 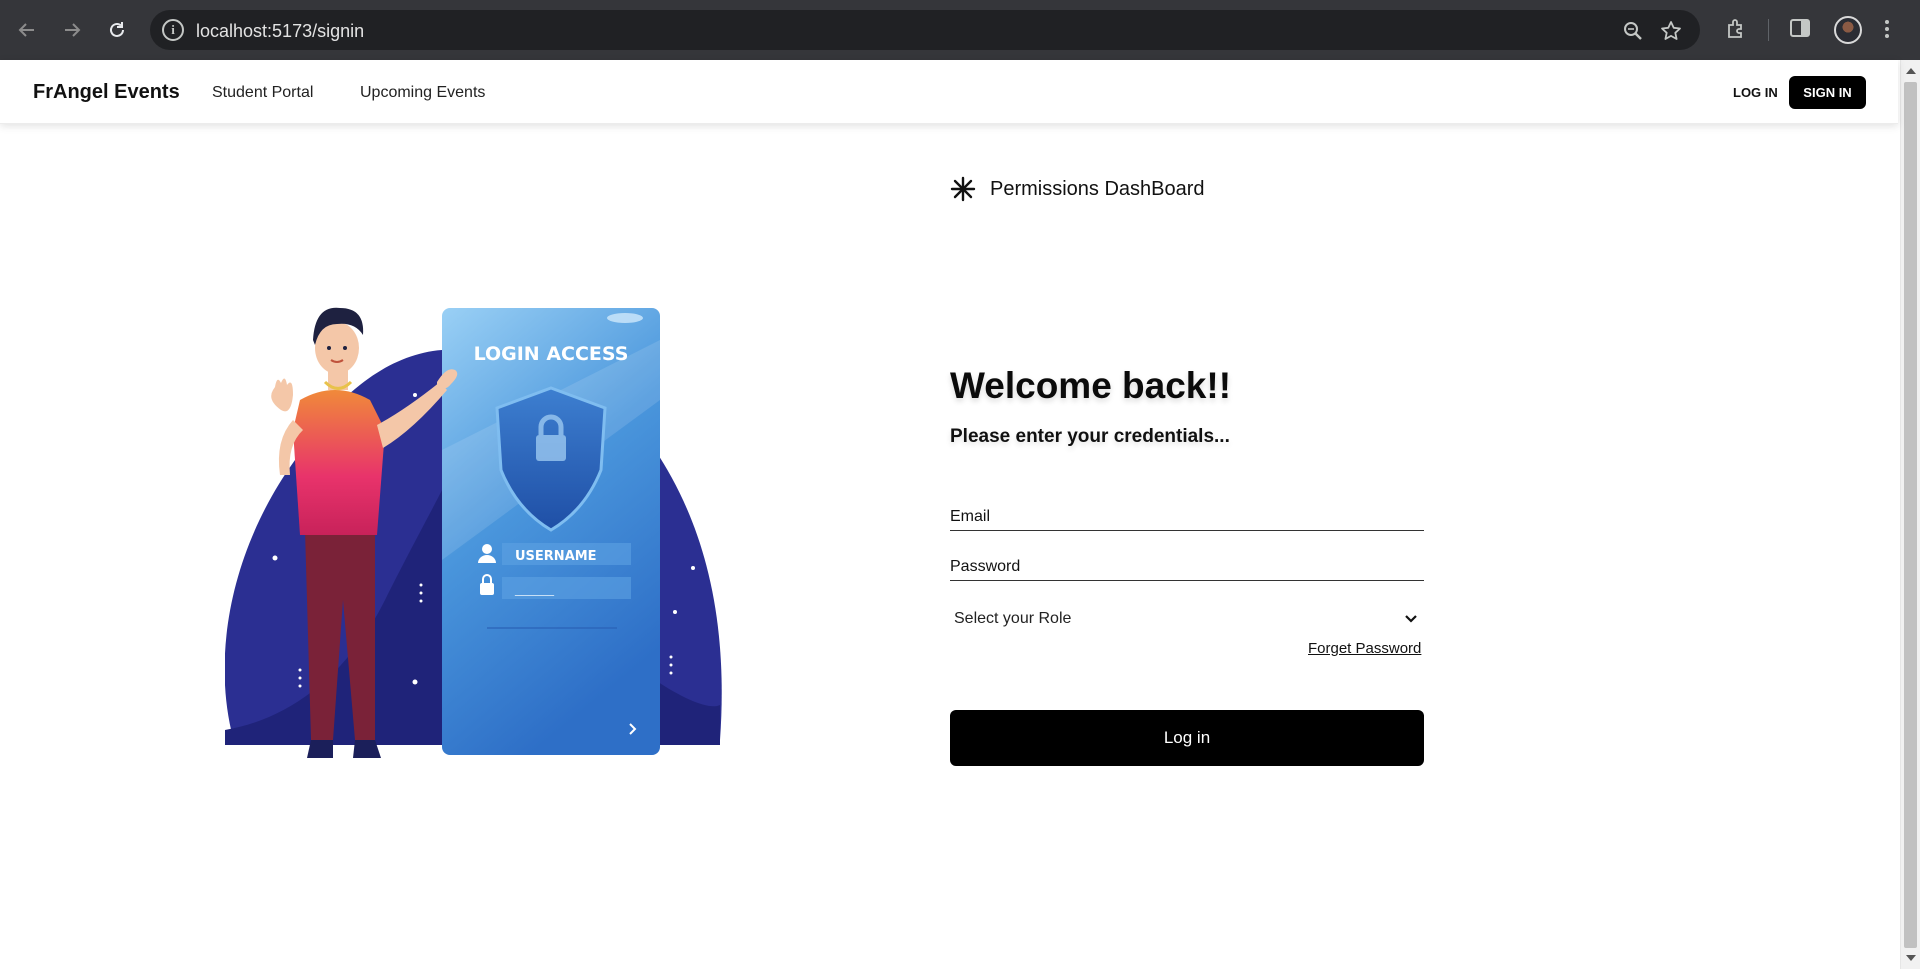 I want to click on url-text: localhost:5173/signin, so click(x=280, y=31).